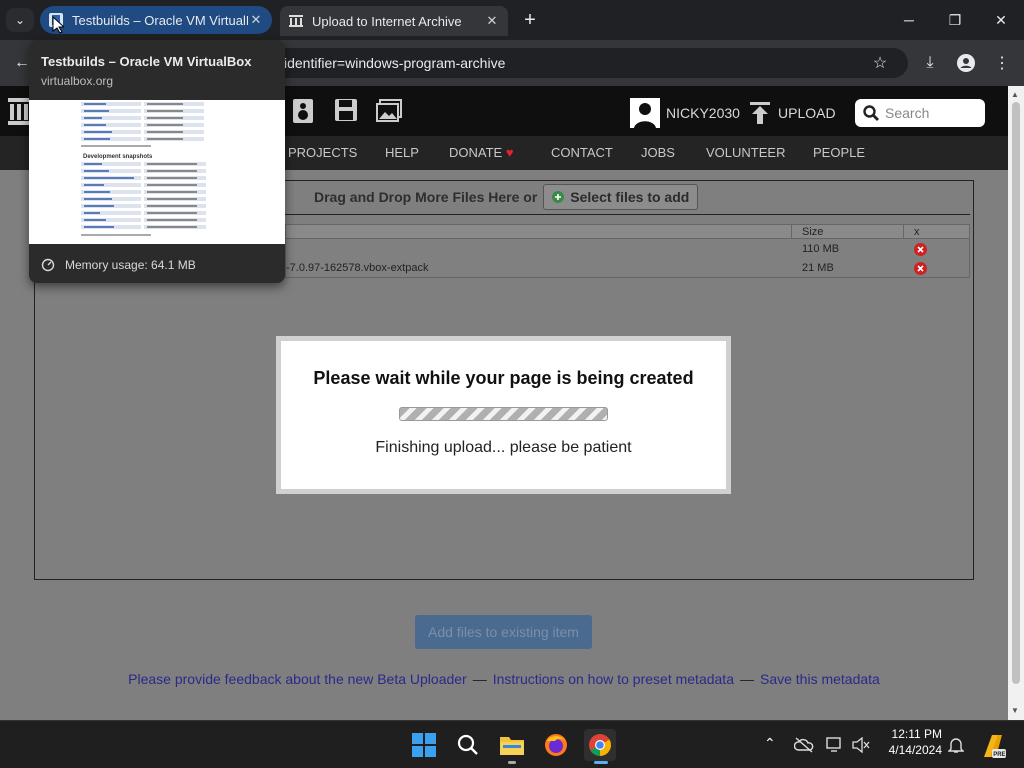 The width and height of the screenshot is (1024, 768). What do you see at coordinates (48, 265) in the screenshot?
I see `gauge-icon` at bounding box center [48, 265].